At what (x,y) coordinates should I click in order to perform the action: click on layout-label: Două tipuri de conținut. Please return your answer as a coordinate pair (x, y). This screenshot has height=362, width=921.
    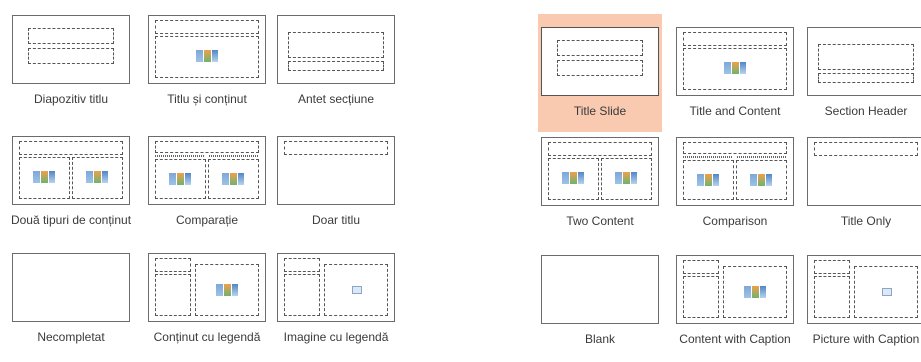
    Looking at the image, I should click on (71, 220).